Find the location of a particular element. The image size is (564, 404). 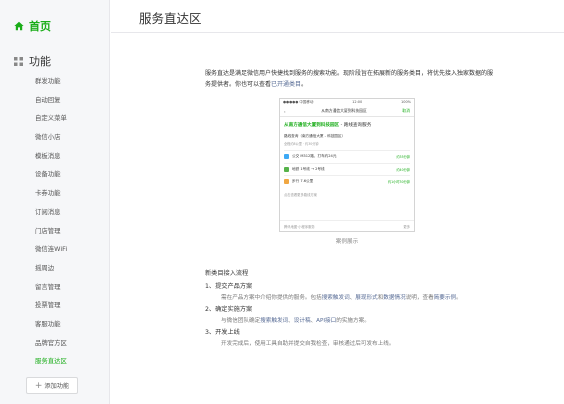

step-text: 的实施方案。 is located at coordinates (353, 321).